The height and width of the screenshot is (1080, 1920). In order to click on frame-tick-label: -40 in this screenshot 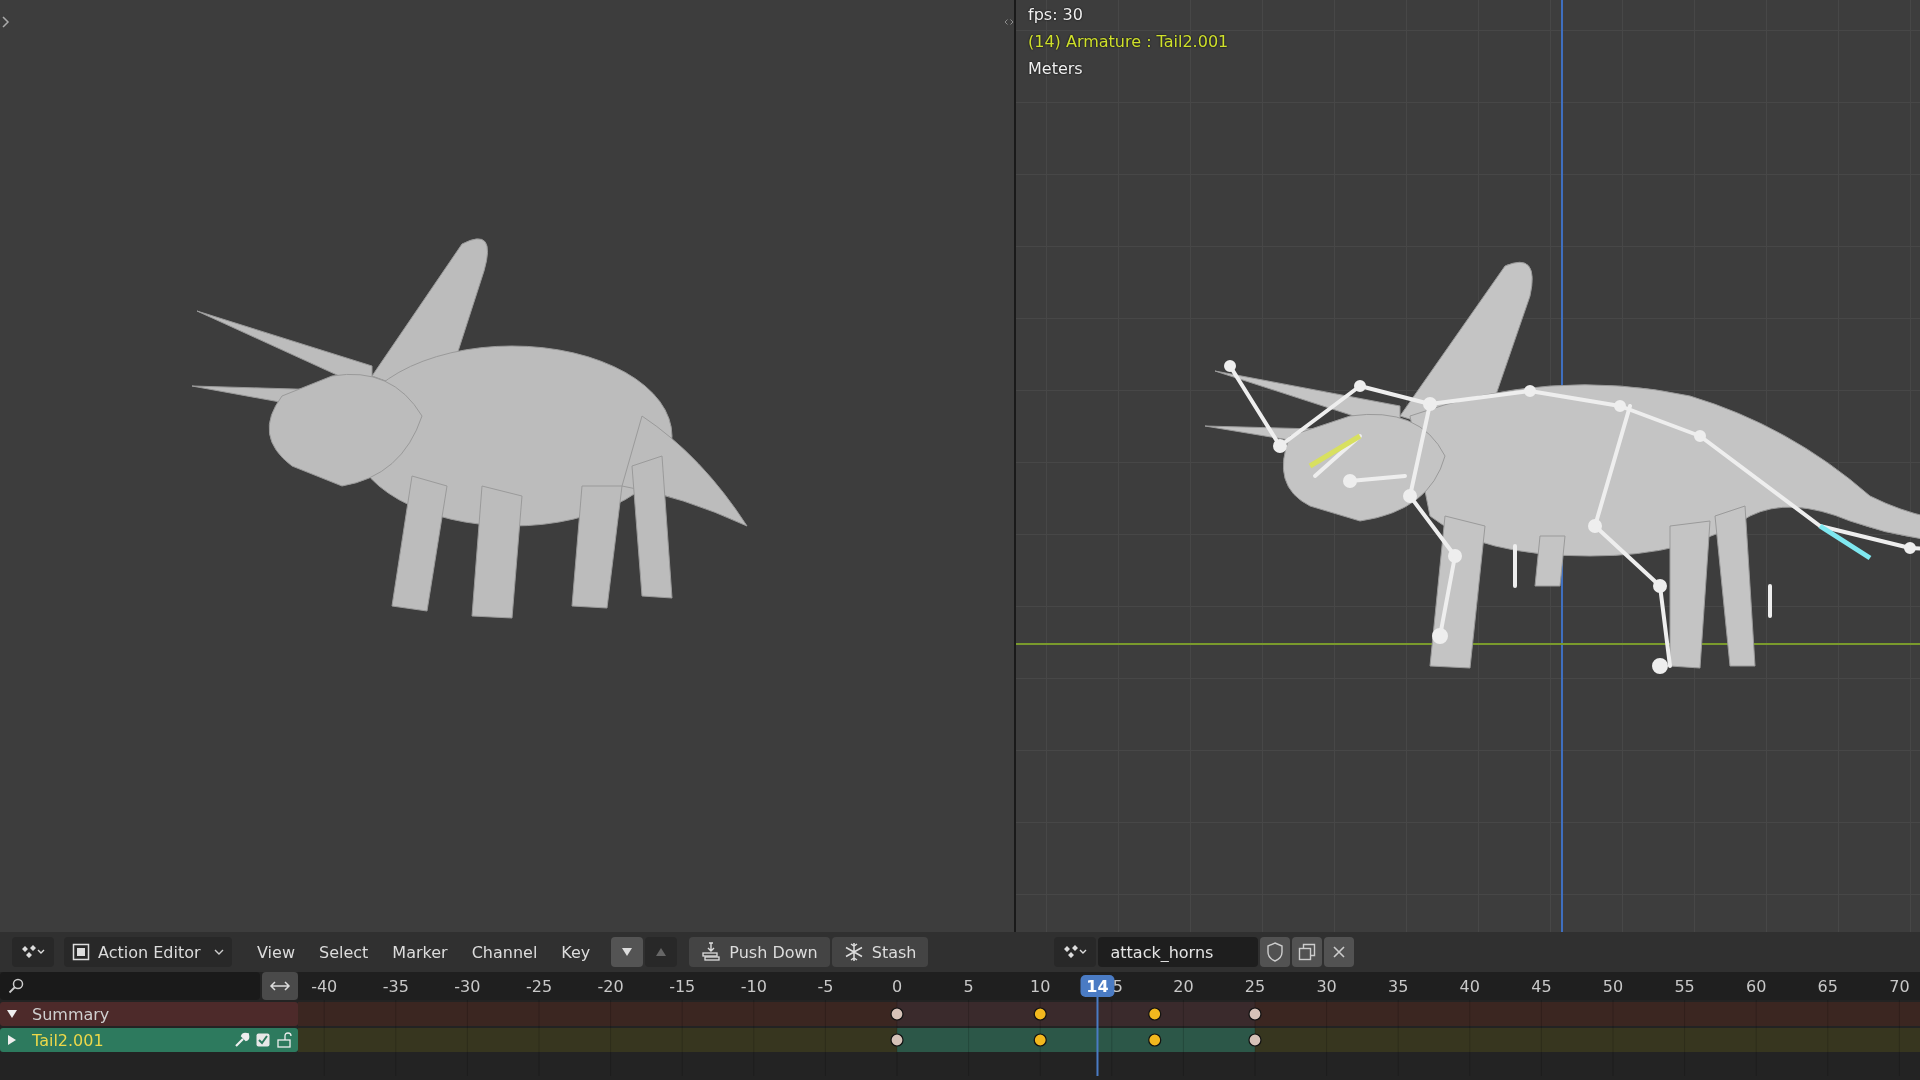, I will do `click(324, 986)`.